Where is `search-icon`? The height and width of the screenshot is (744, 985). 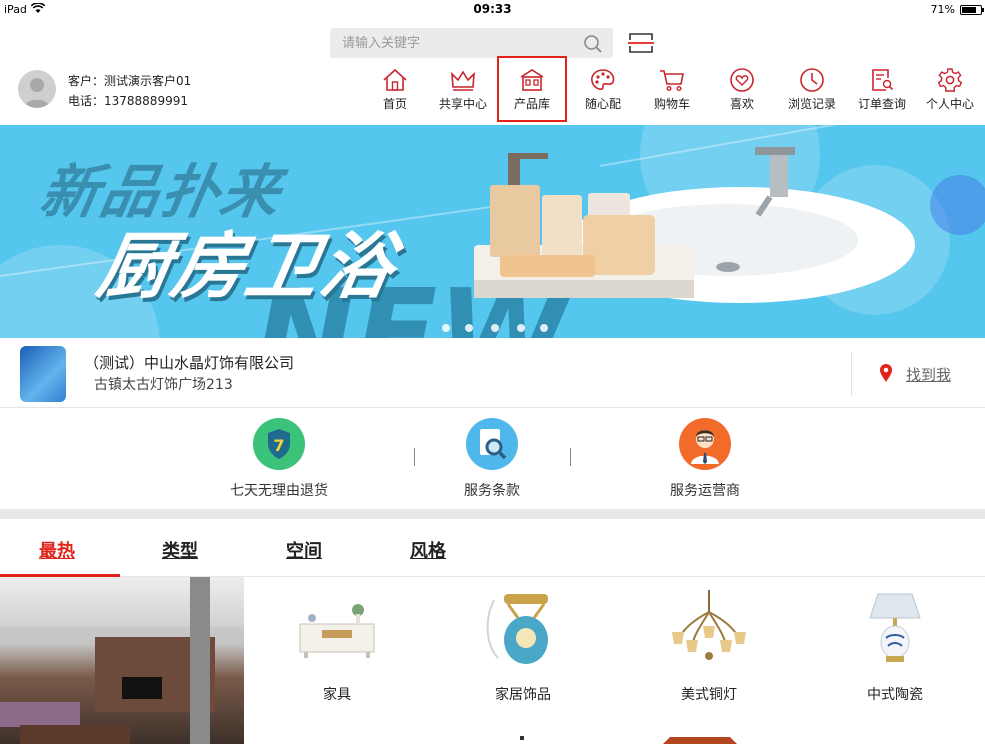
search-icon is located at coordinates (593, 44).